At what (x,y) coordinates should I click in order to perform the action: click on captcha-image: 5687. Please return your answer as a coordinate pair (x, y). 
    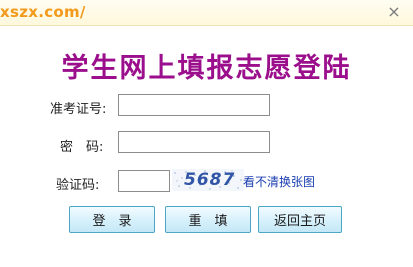
    Looking at the image, I should click on (208, 180).